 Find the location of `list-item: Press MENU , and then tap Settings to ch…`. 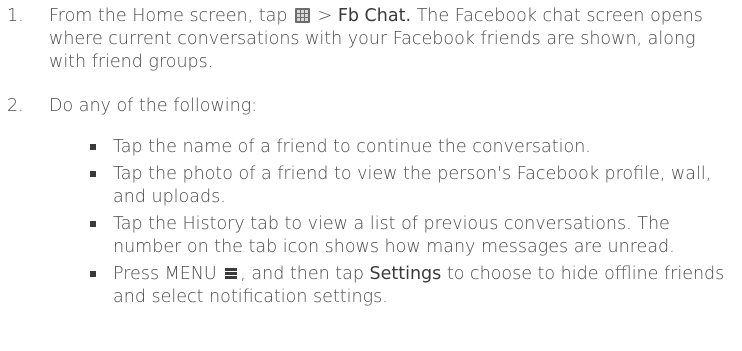

list-item: Press MENU , and then tap Settings to ch… is located at coordinates (371, 286).